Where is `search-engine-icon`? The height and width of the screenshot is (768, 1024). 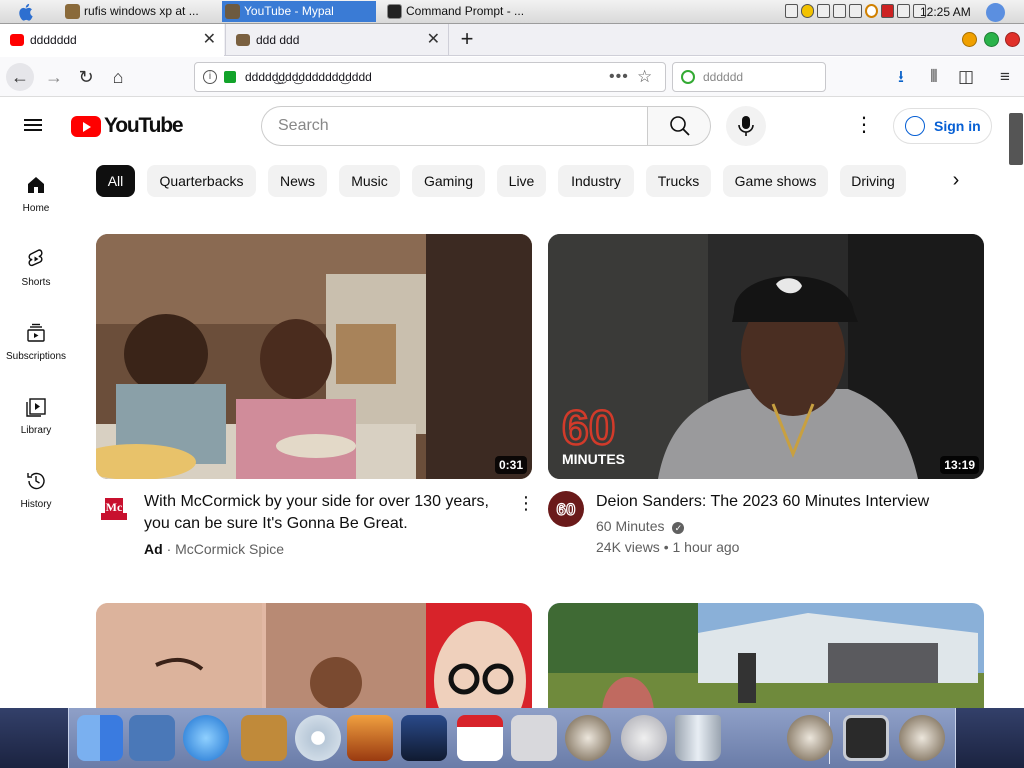
search-engine-icon is located at coordinates (688, 77).